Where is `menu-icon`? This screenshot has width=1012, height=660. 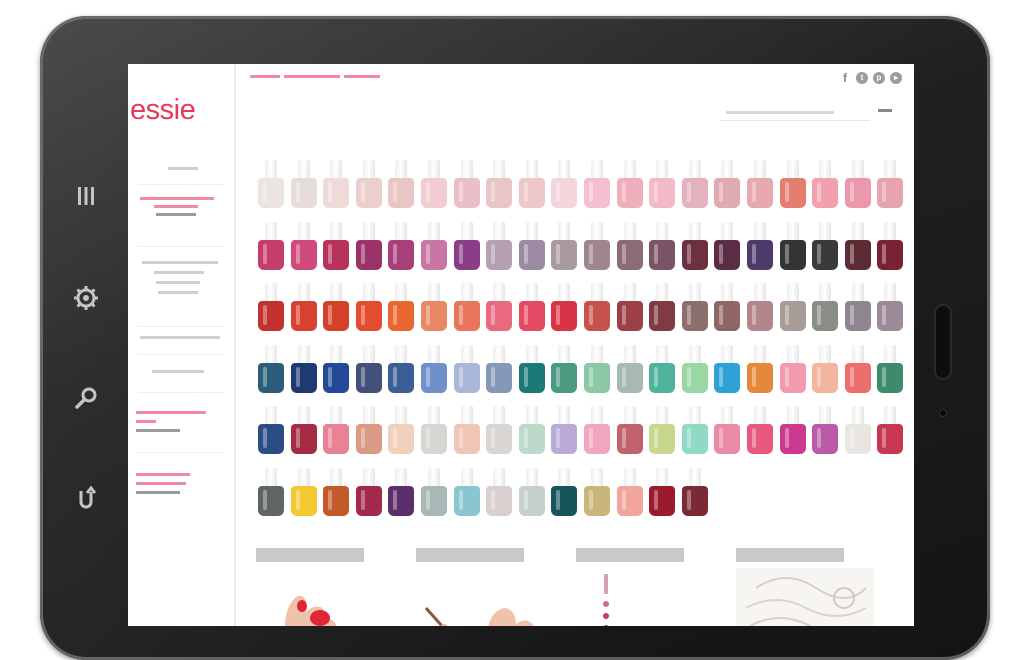
menu-icon is located at coordinates (86, 196).